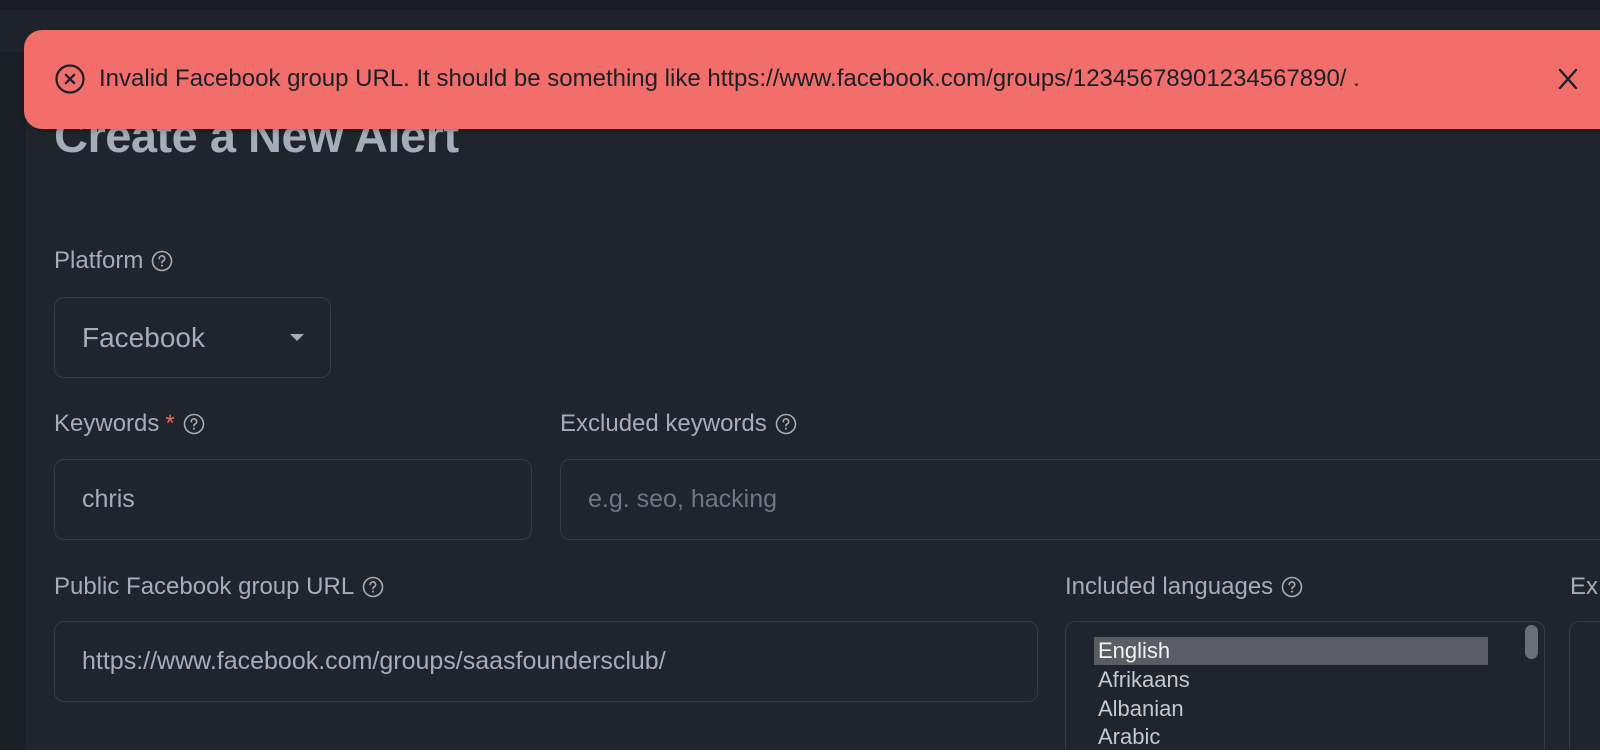 This screenshot has width=1600, height=750. Describe the element at coordinates (107, 423) in the screenshot. I see `keywords-label-text: Keywords` at that location.